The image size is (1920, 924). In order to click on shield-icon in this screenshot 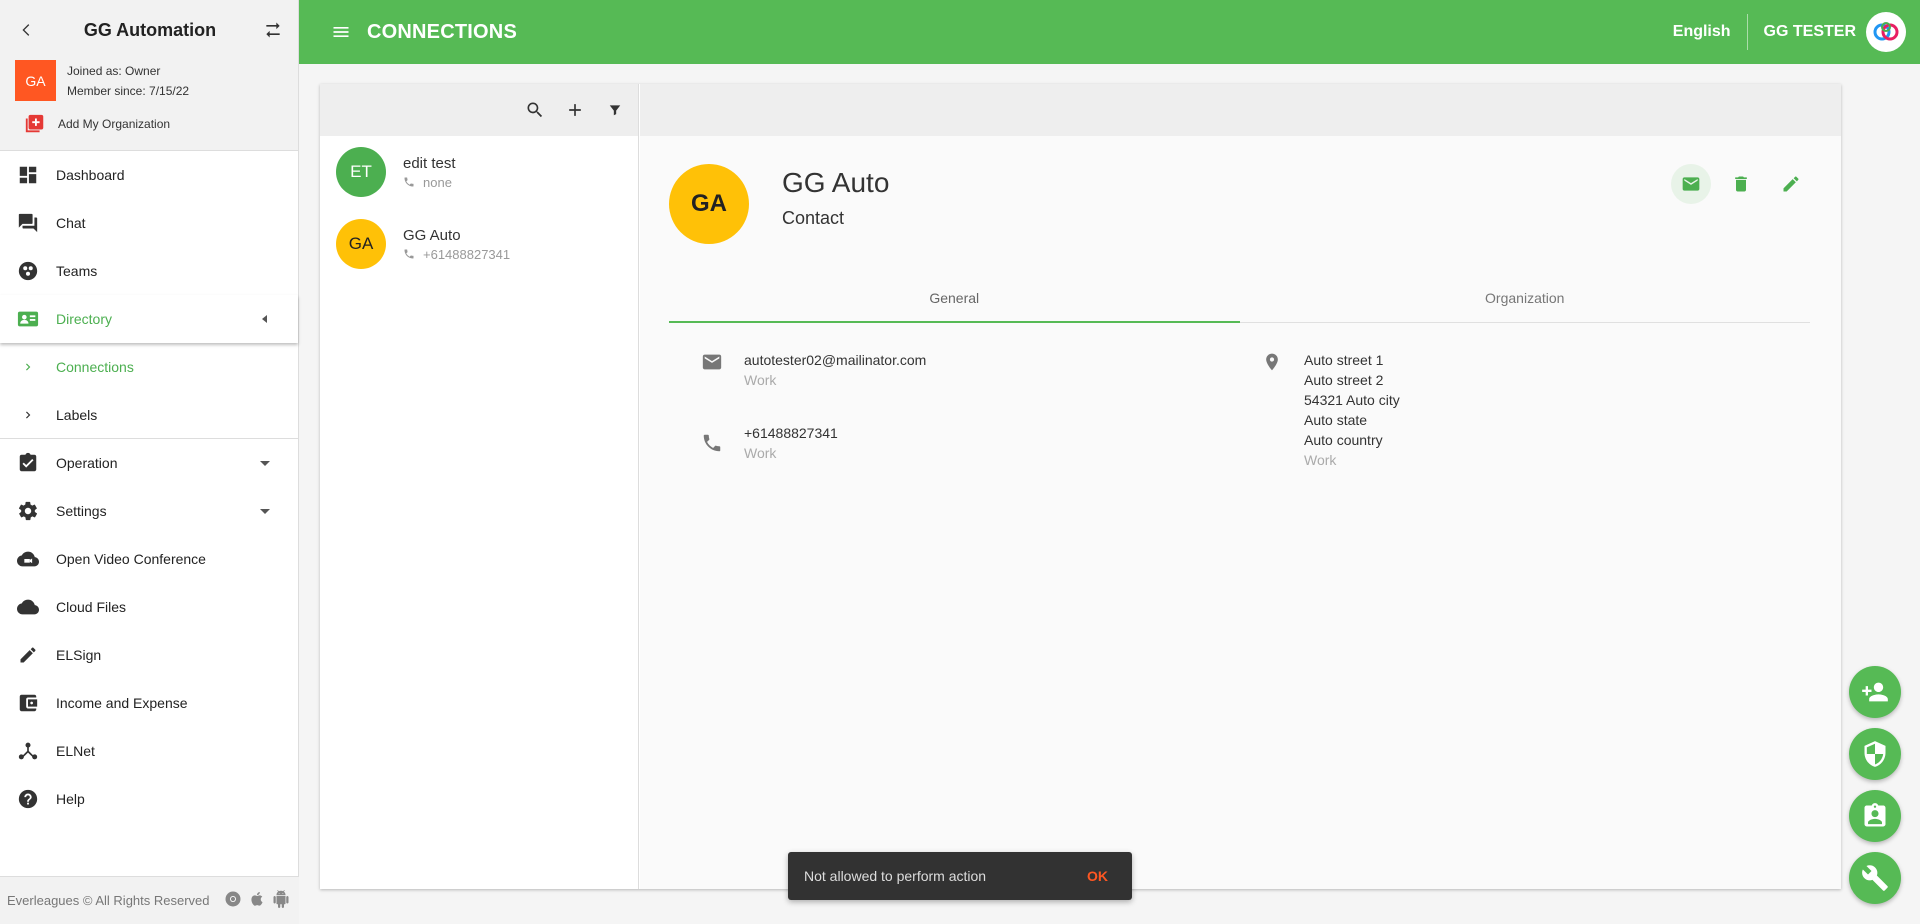, I will do `click(1875, 754)`.